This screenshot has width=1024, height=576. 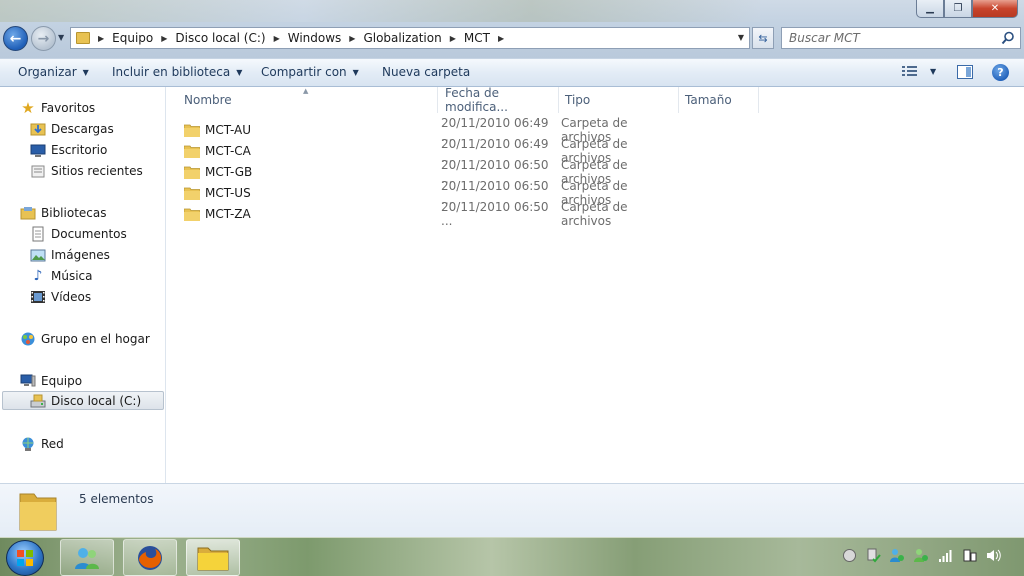 I want to click on hard-drive-icon, so click(x=38, y=401).